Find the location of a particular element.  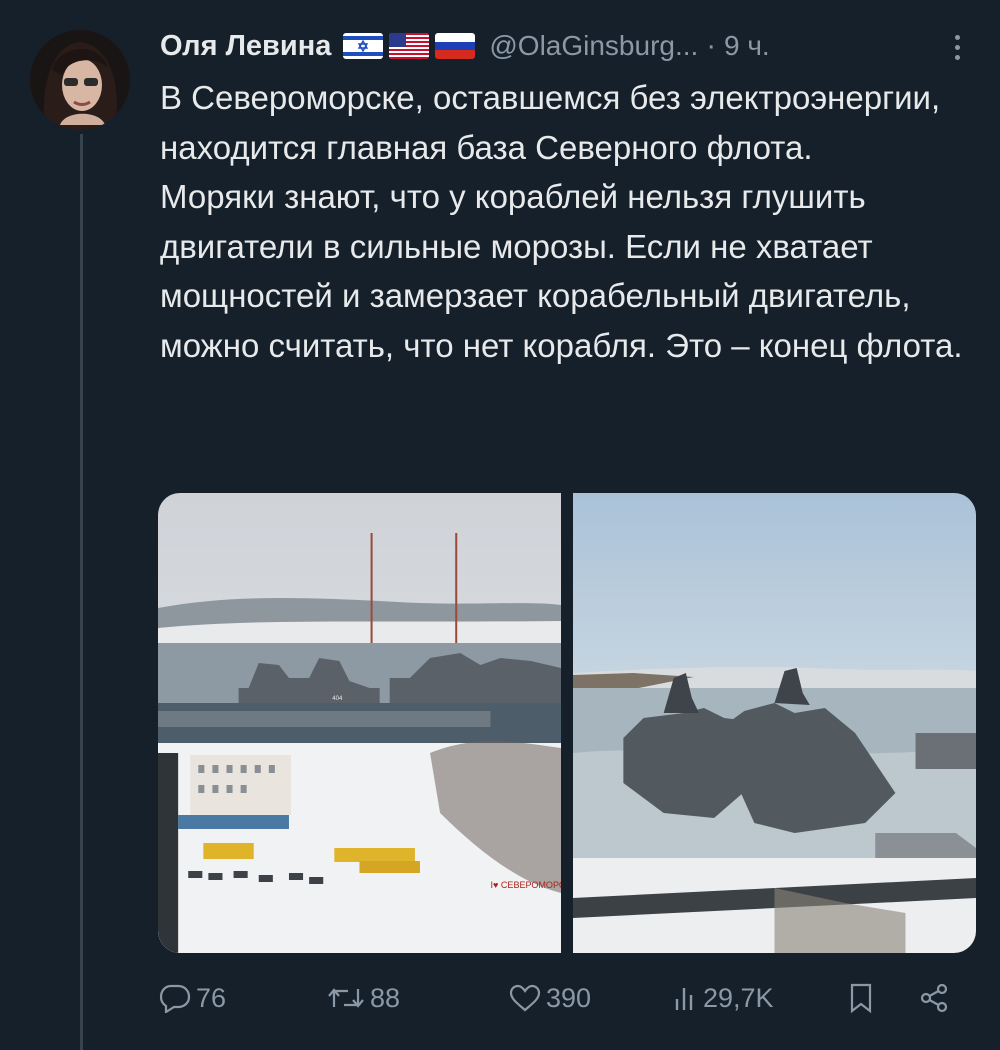

repost-icon is located at coordinates (346, 998).